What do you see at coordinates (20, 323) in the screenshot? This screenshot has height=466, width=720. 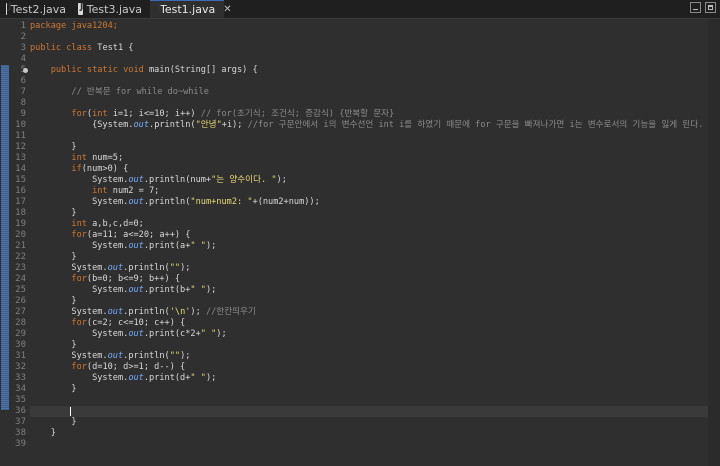 I see `line-number: 28` at bounding box center [20, 323].